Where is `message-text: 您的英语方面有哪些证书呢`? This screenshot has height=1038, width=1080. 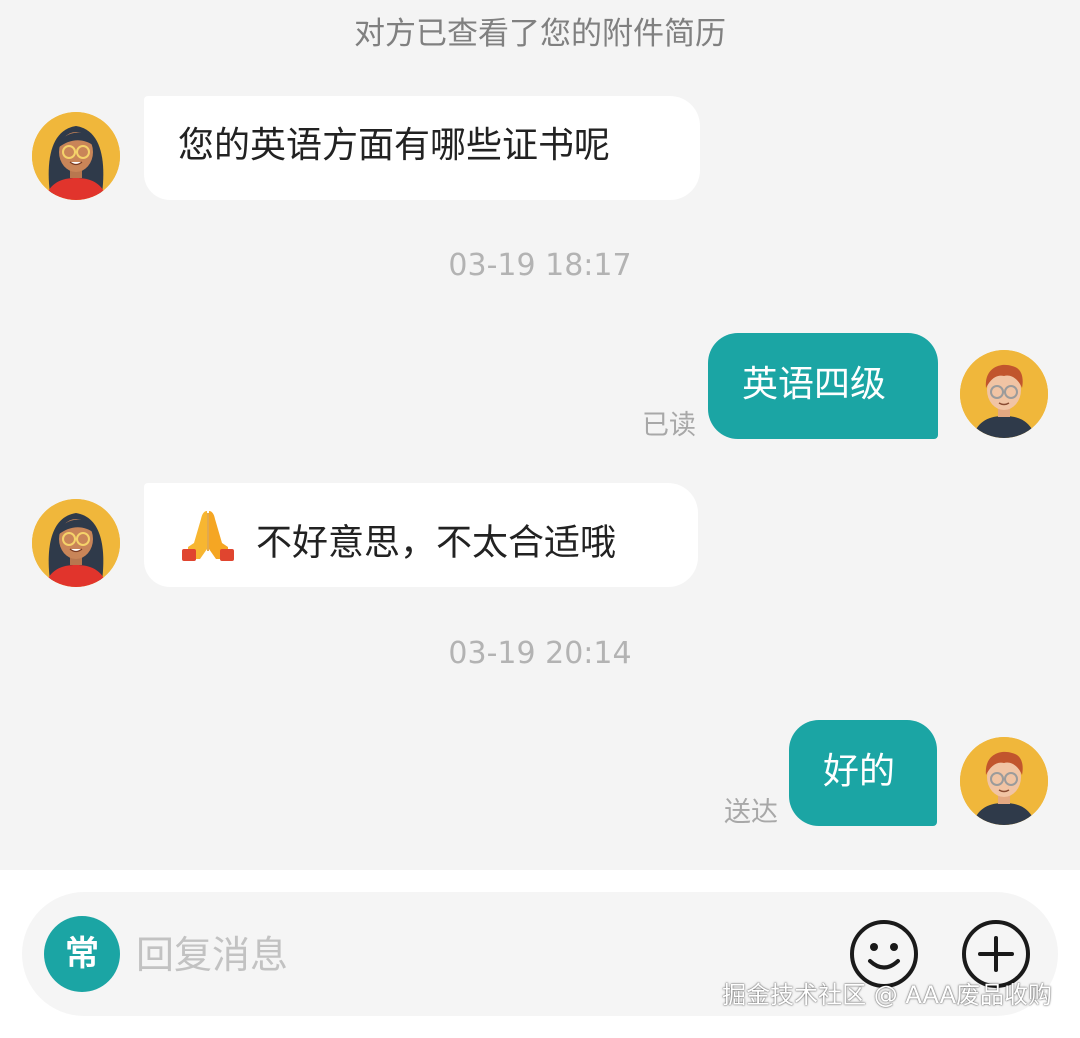 message-text: 您的英语方面有哪些证书呢 is located at coordinates (394, 145).